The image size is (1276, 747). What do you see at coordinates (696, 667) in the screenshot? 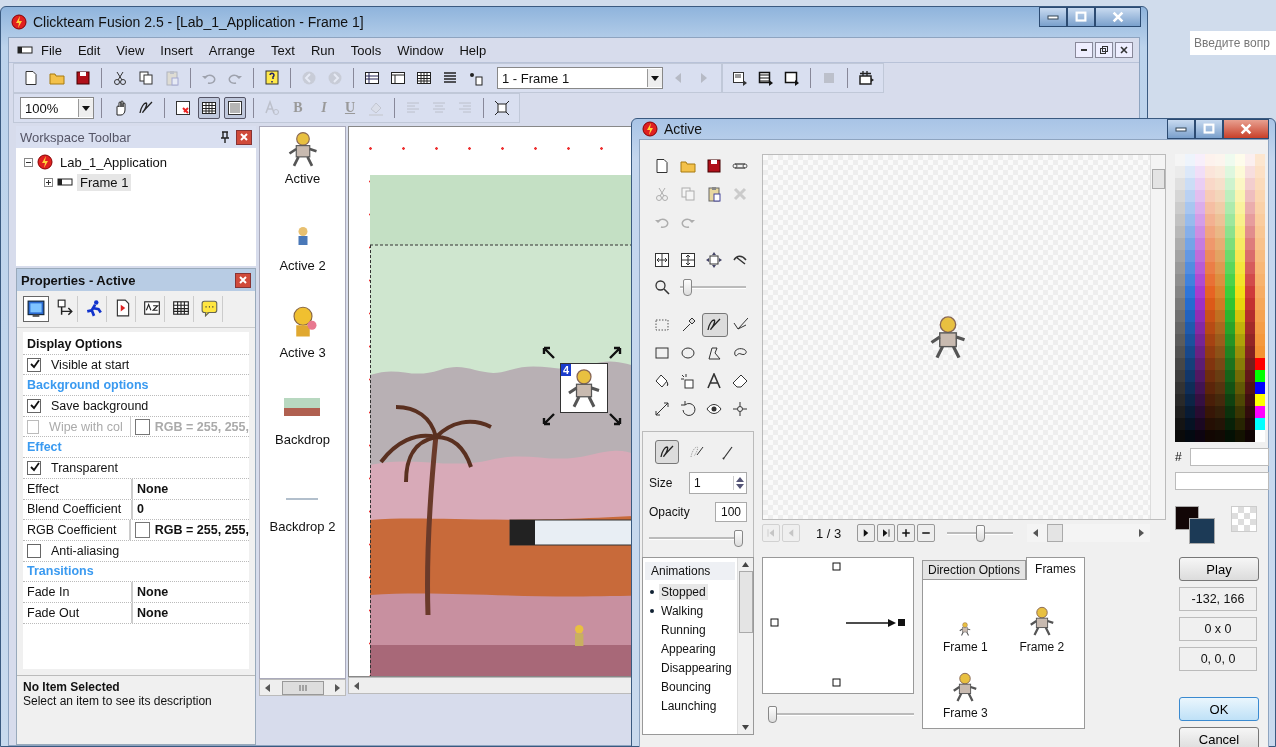
I see `animation-item: Disappearing` at bounding box center [696, 667].